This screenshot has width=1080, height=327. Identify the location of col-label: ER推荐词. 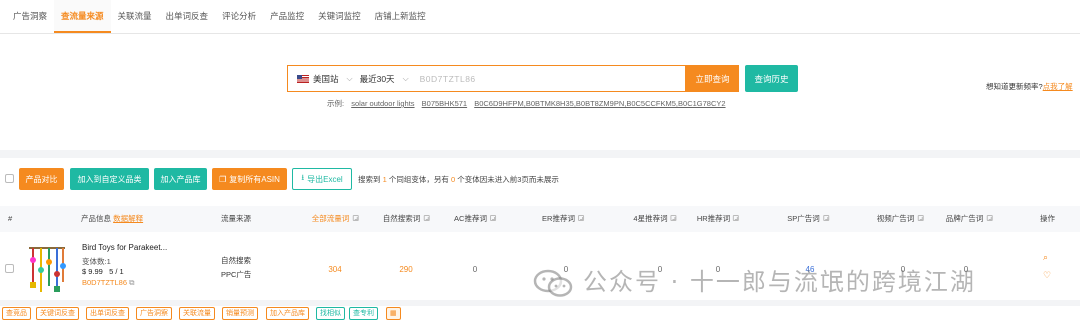
(558, 218).